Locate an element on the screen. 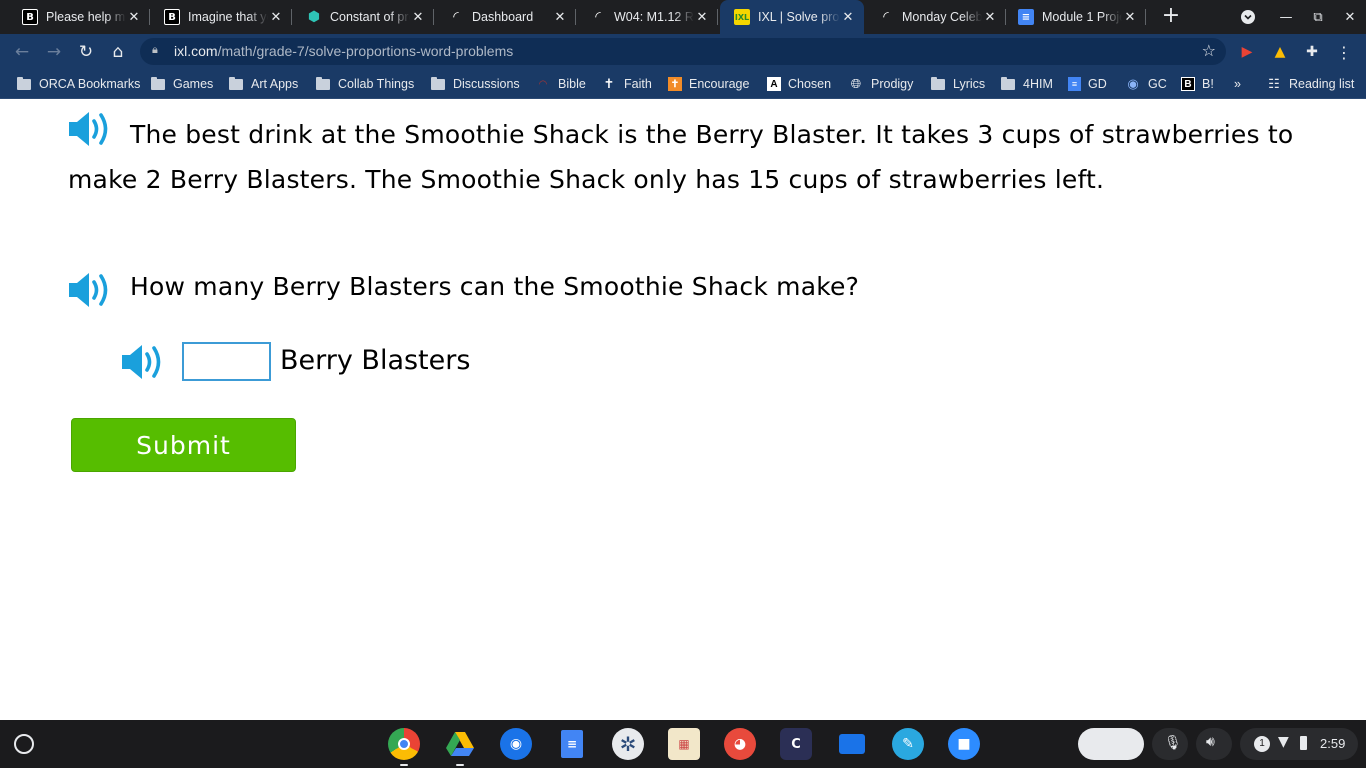 The height and width of the screenshot is (768, 1366). tab-imagine: B Imagine that you ✕ is located at coordinates (221, 17).